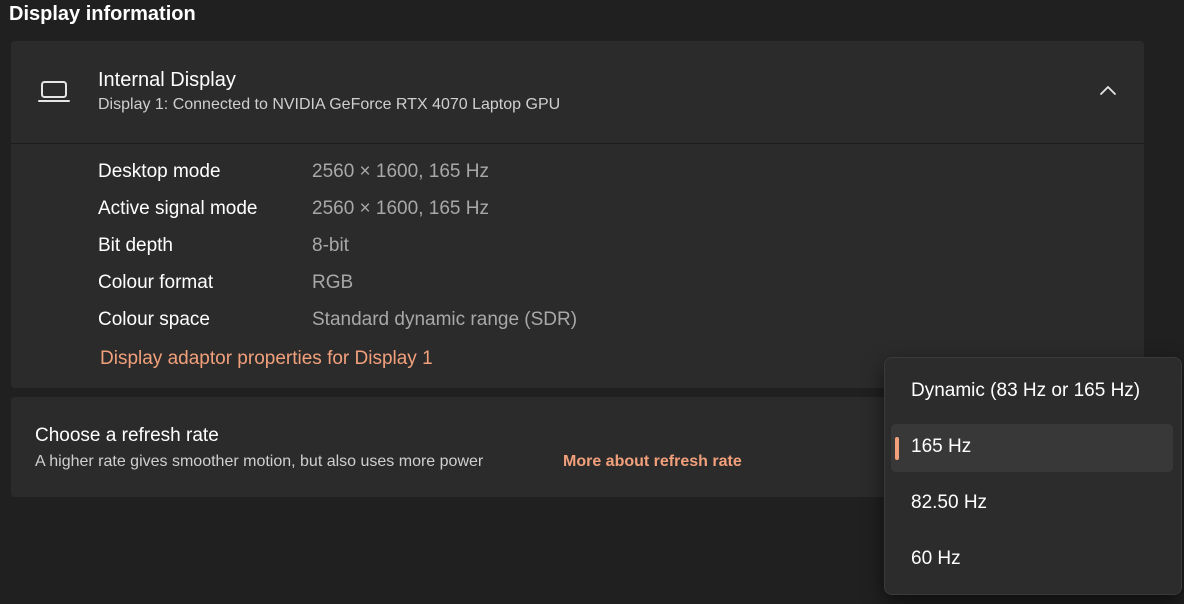 The width and height of the screenshot is (1184, 604). Describe the element at coordinates (156, 282) in the screenshot. I see `info-label: Colour format` at that location.